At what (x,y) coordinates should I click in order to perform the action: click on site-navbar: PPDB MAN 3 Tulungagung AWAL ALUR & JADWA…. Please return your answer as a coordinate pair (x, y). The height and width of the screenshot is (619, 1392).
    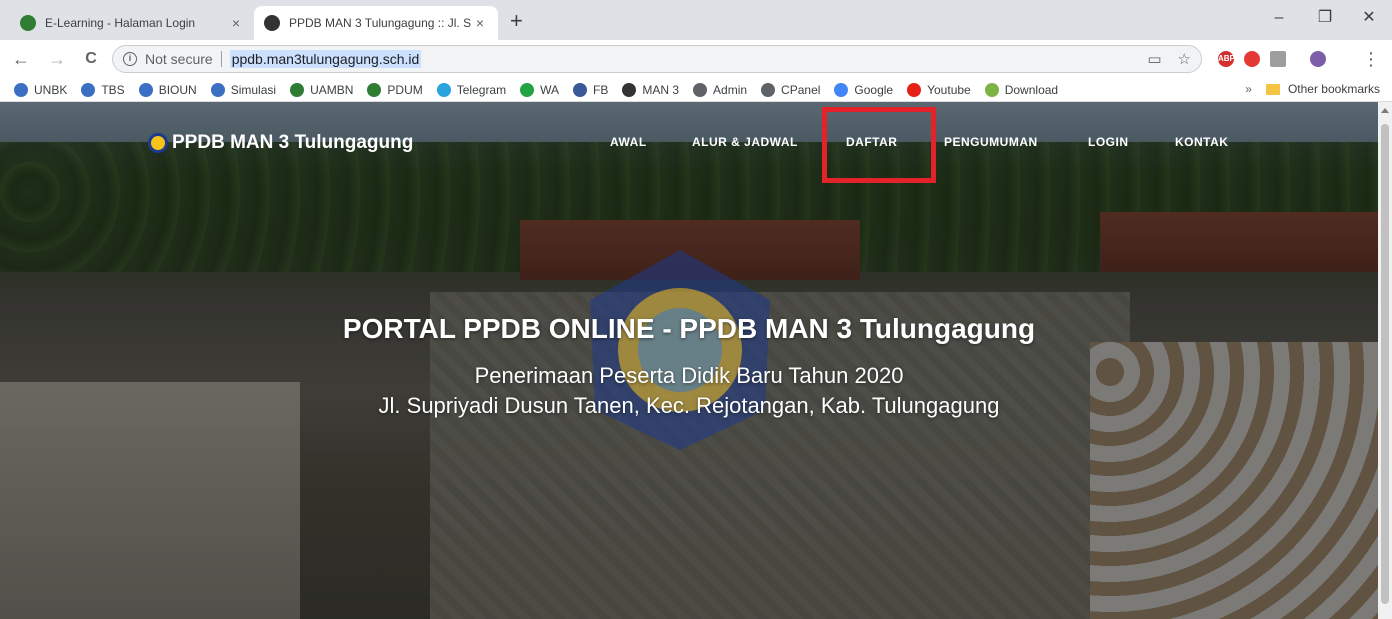
    Looking at the image, I should click on (689, 142).